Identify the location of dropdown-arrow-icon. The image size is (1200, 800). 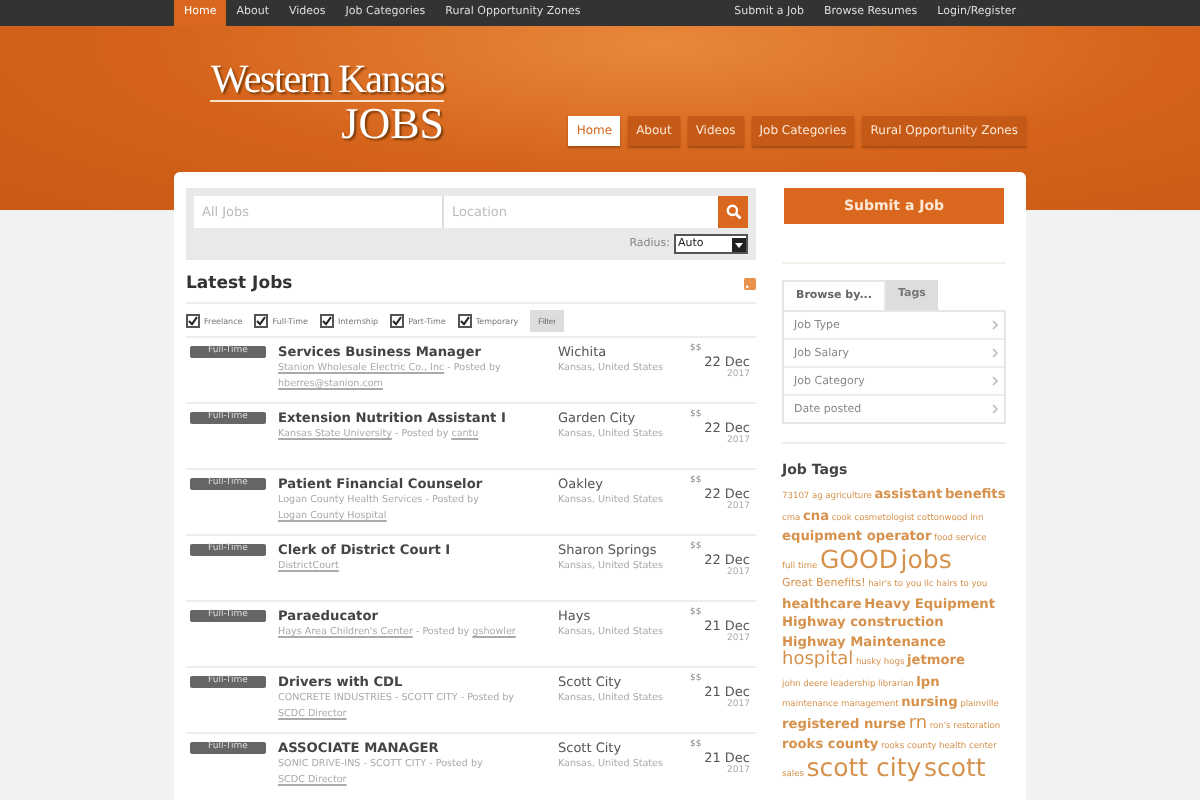
(739, 244).